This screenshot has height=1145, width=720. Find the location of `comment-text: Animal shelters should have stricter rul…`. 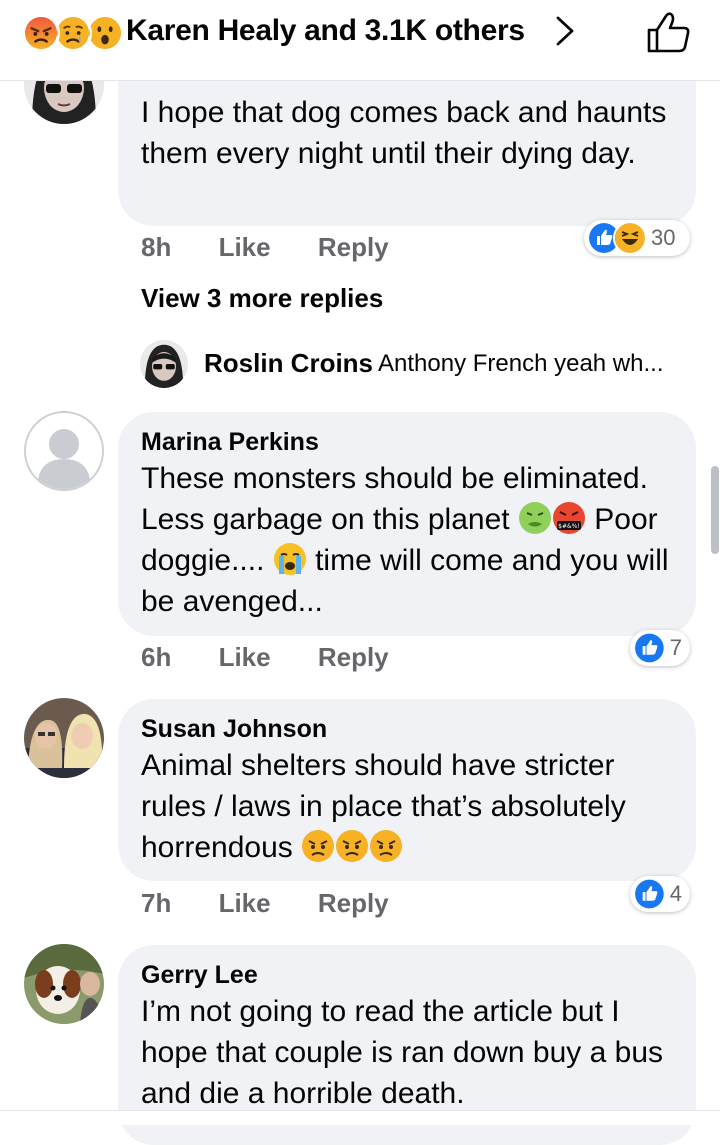

comment-text: Animal shelters should have stricter rul… is located at coordinates (383, 806).